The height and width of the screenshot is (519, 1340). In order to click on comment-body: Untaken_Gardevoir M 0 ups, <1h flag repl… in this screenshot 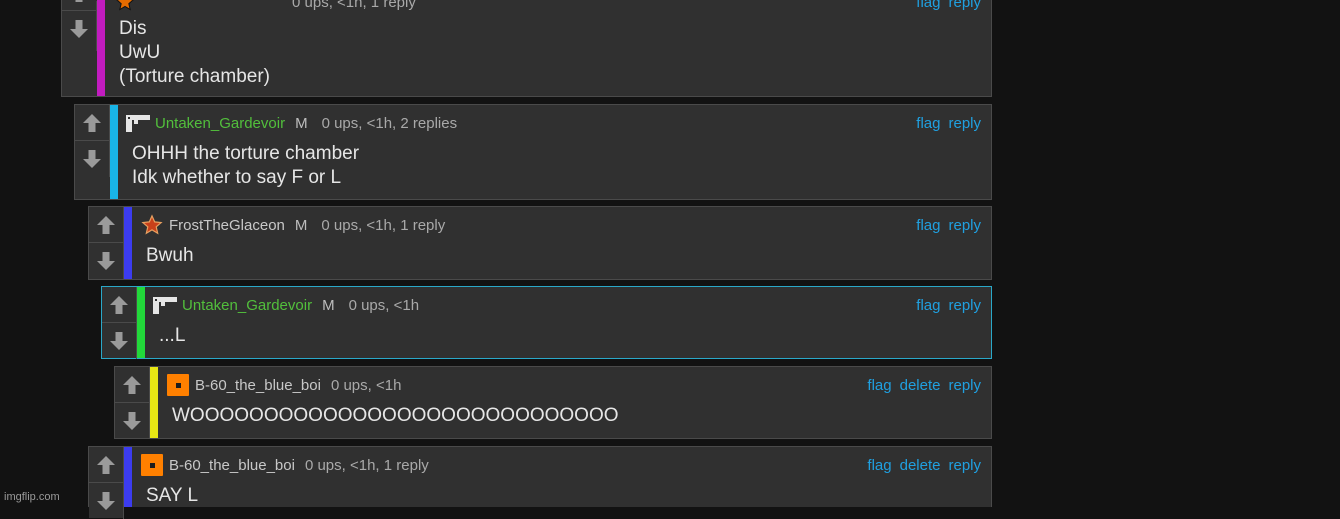, I will do `click(568, 322)`.